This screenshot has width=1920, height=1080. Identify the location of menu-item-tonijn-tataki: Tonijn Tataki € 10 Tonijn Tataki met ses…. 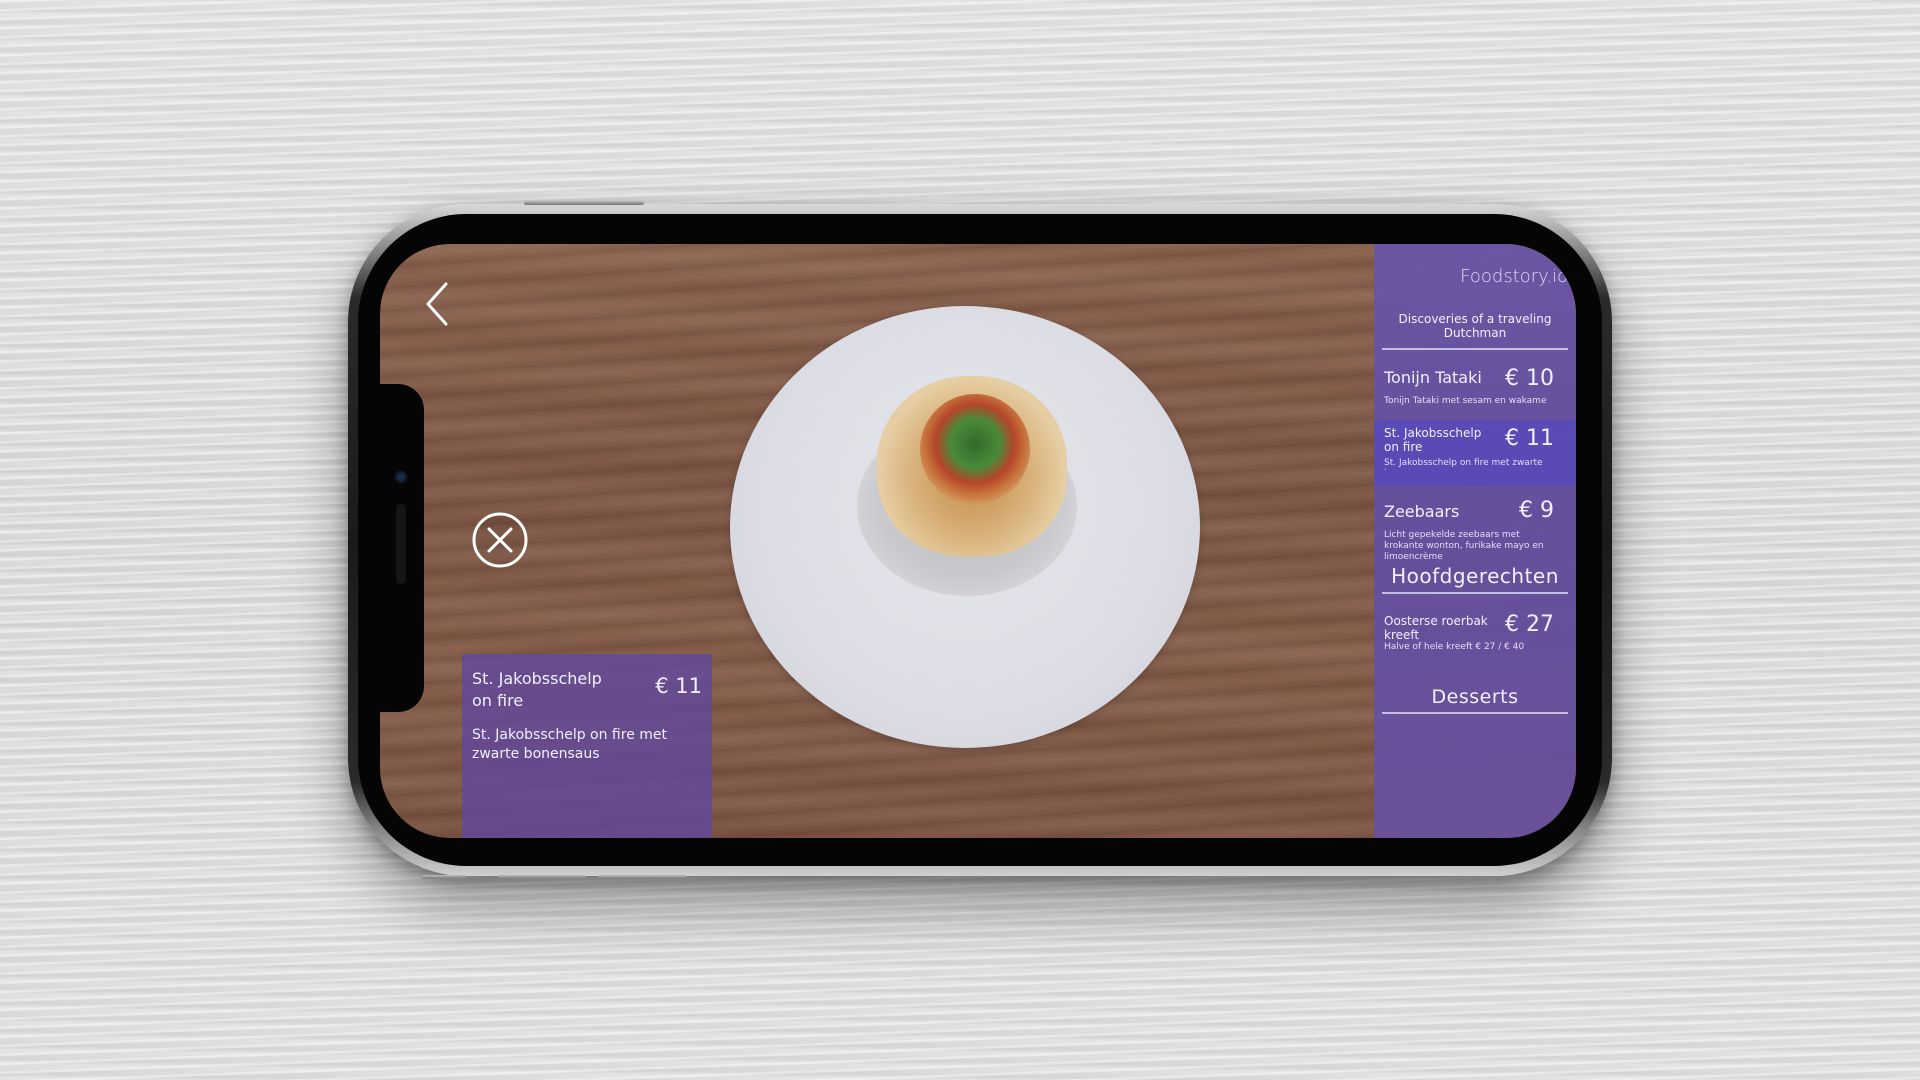
(1475, 391).